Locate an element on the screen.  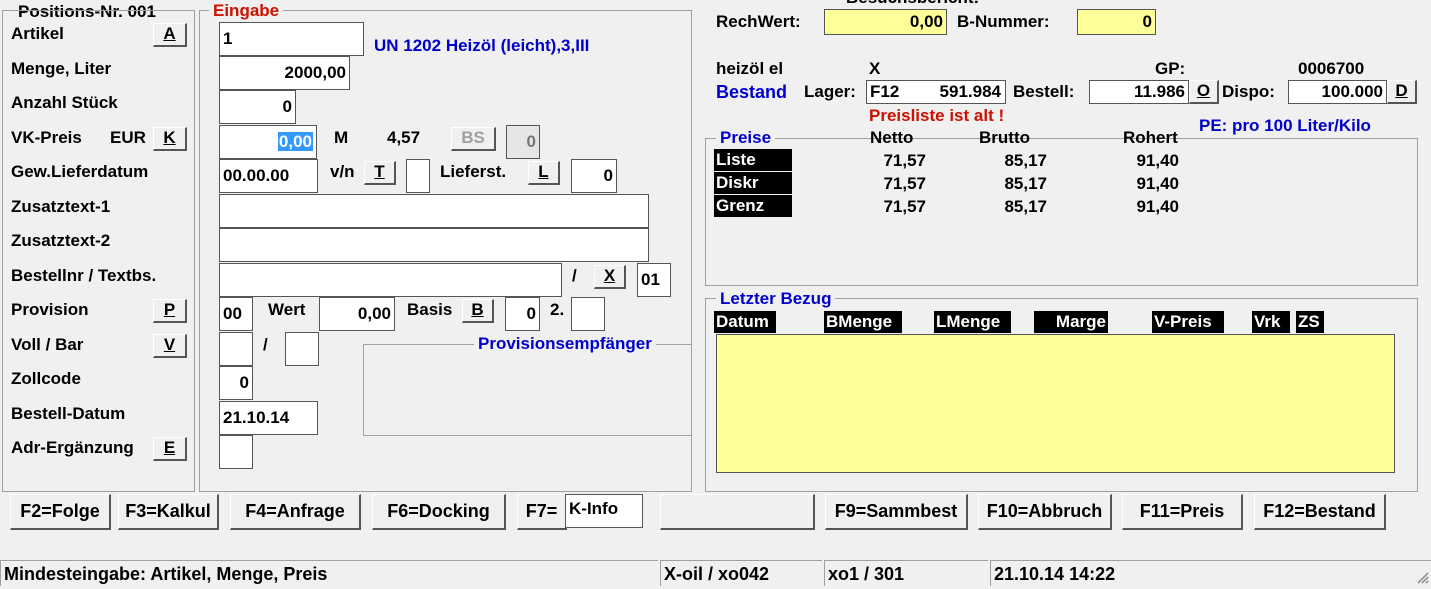
bezug-col-lmenge: LMenge is located at coordinates (972, 322).